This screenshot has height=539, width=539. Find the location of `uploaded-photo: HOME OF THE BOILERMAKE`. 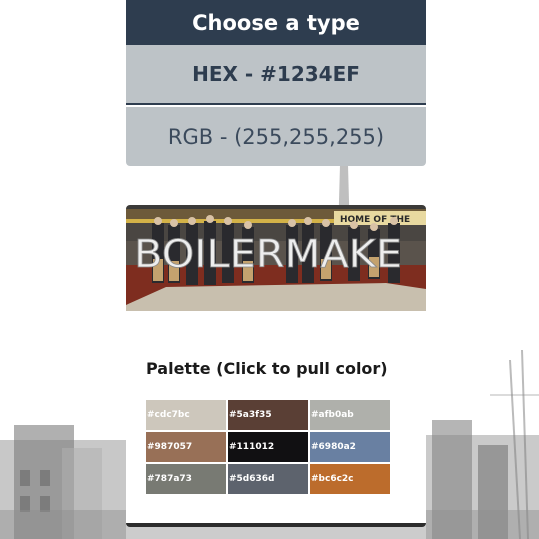

uploaded-photo: HOME OF THE BOILERMAKE is located at coordinates (276, 258).